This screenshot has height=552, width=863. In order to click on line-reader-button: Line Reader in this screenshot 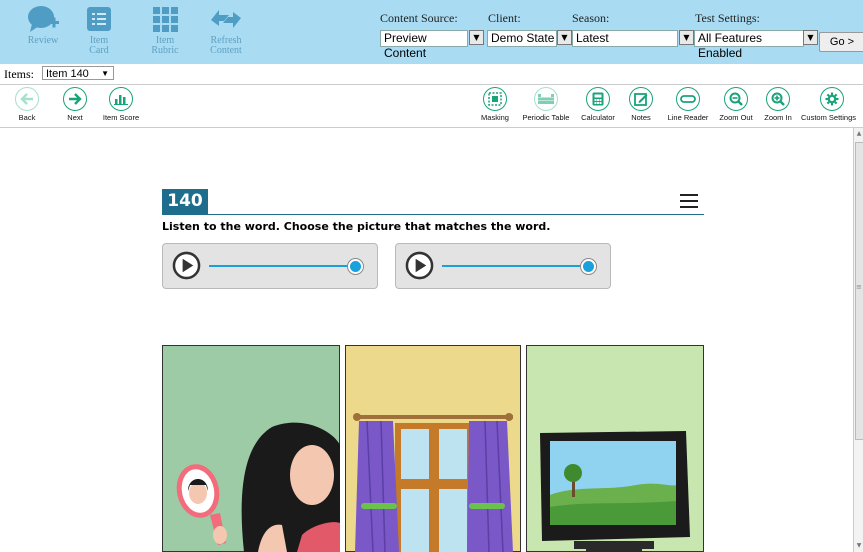, I will do `click(688, 104)`.